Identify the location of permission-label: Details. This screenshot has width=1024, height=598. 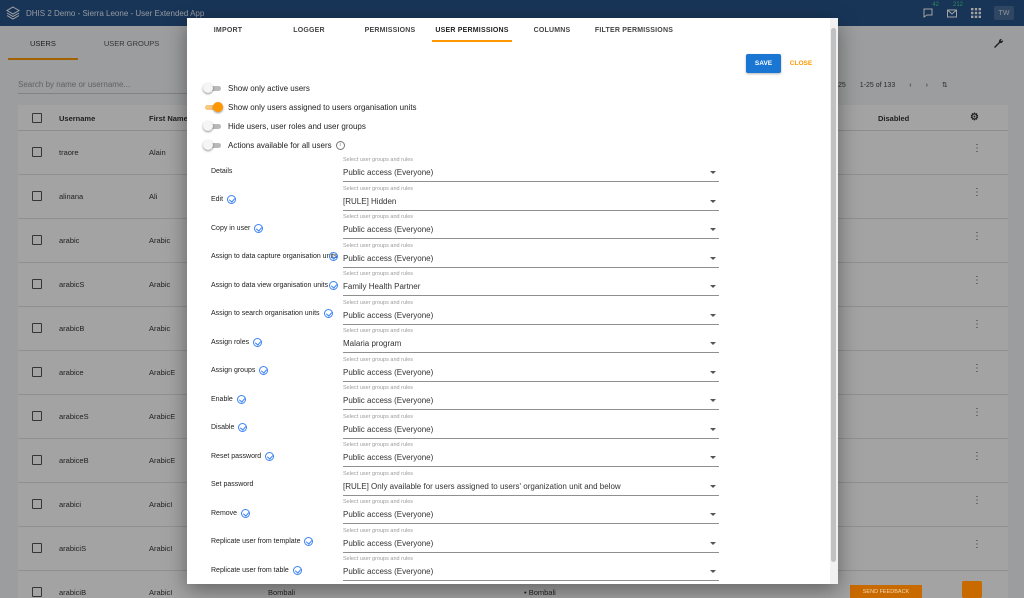
(275, 171).